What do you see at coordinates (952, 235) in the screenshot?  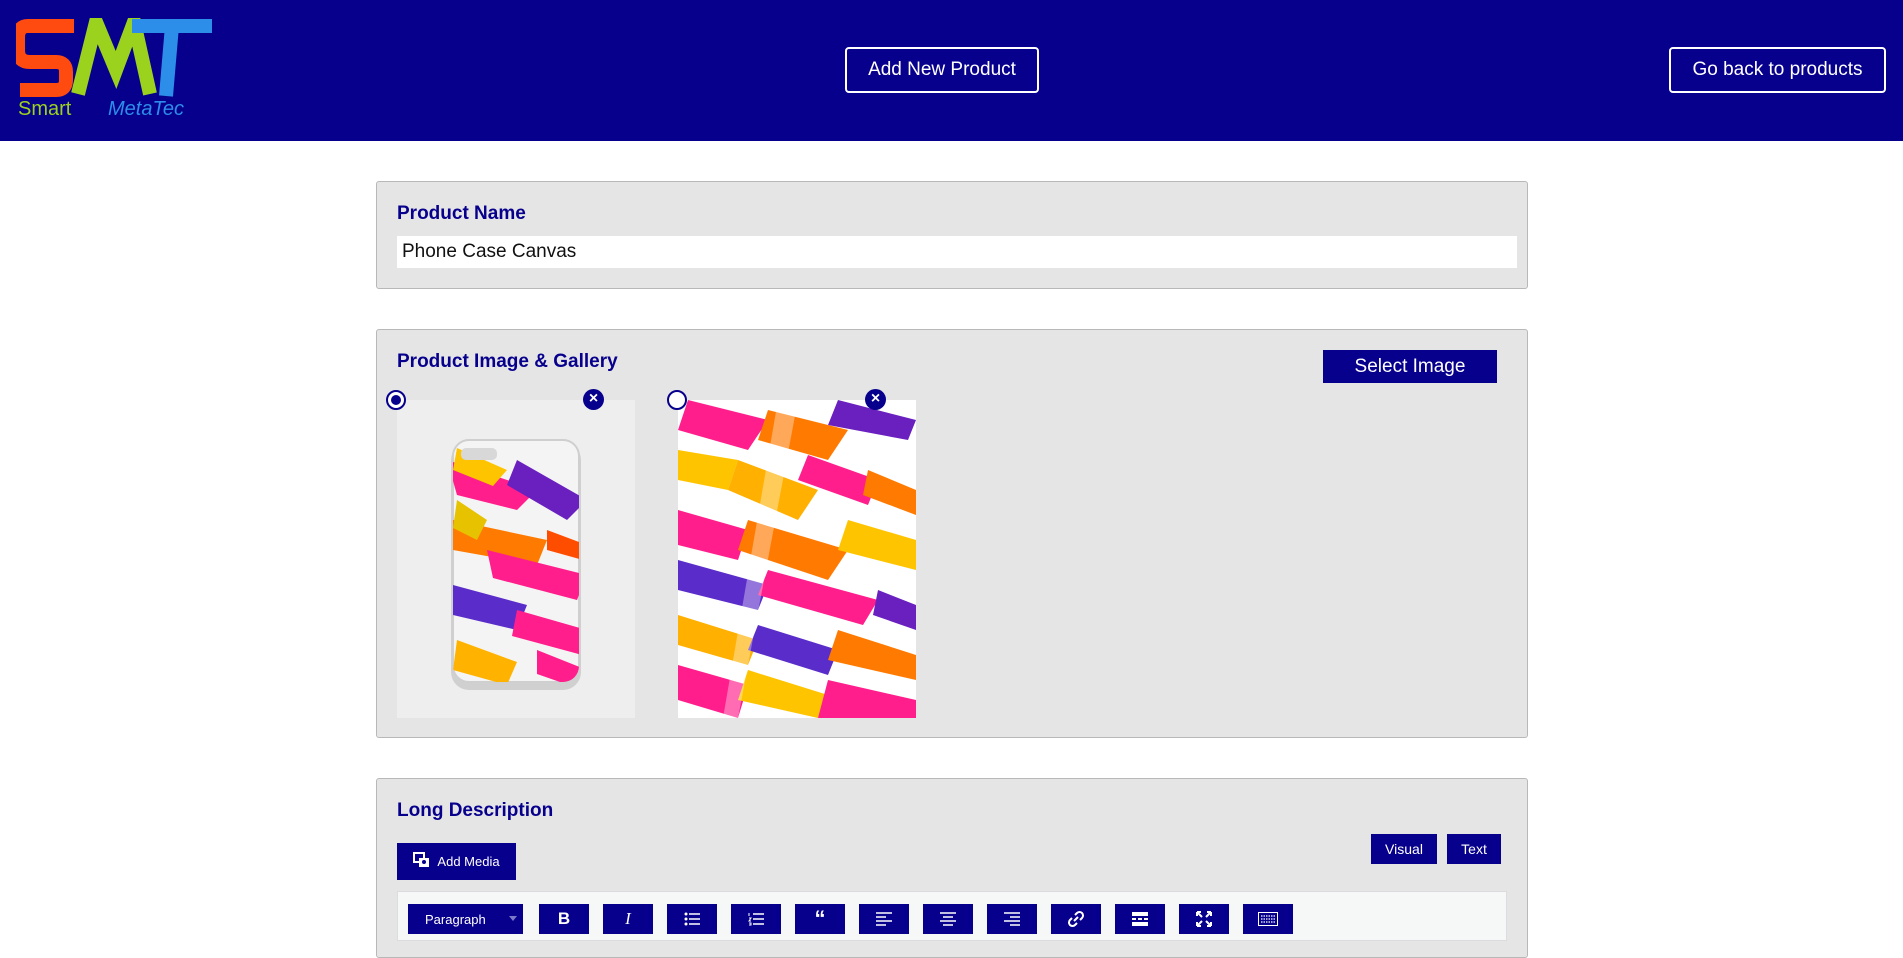 I see `product-name-panel: Product Name` at bounding box center [952, 235].